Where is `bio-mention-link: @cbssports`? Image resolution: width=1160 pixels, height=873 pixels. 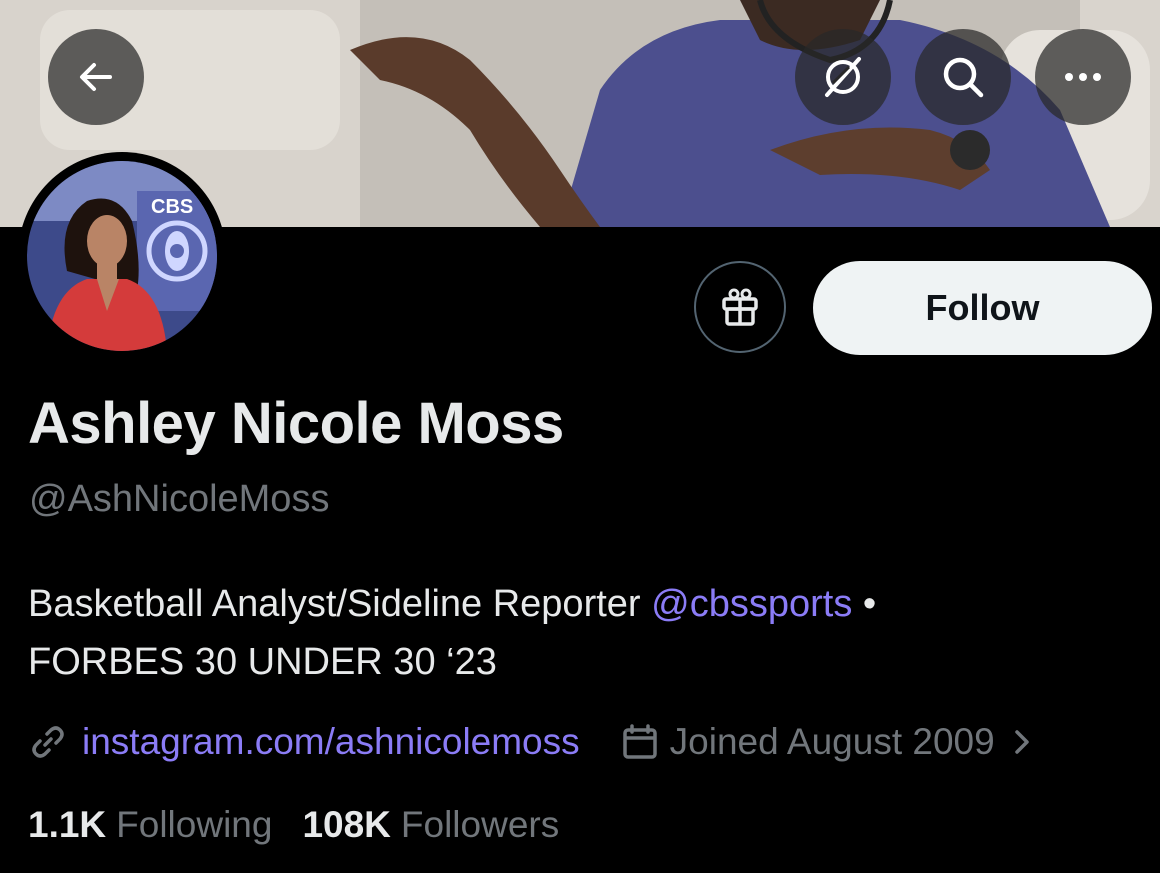 bio-mention-link: @cbssports is located at coordinates (751, 604).